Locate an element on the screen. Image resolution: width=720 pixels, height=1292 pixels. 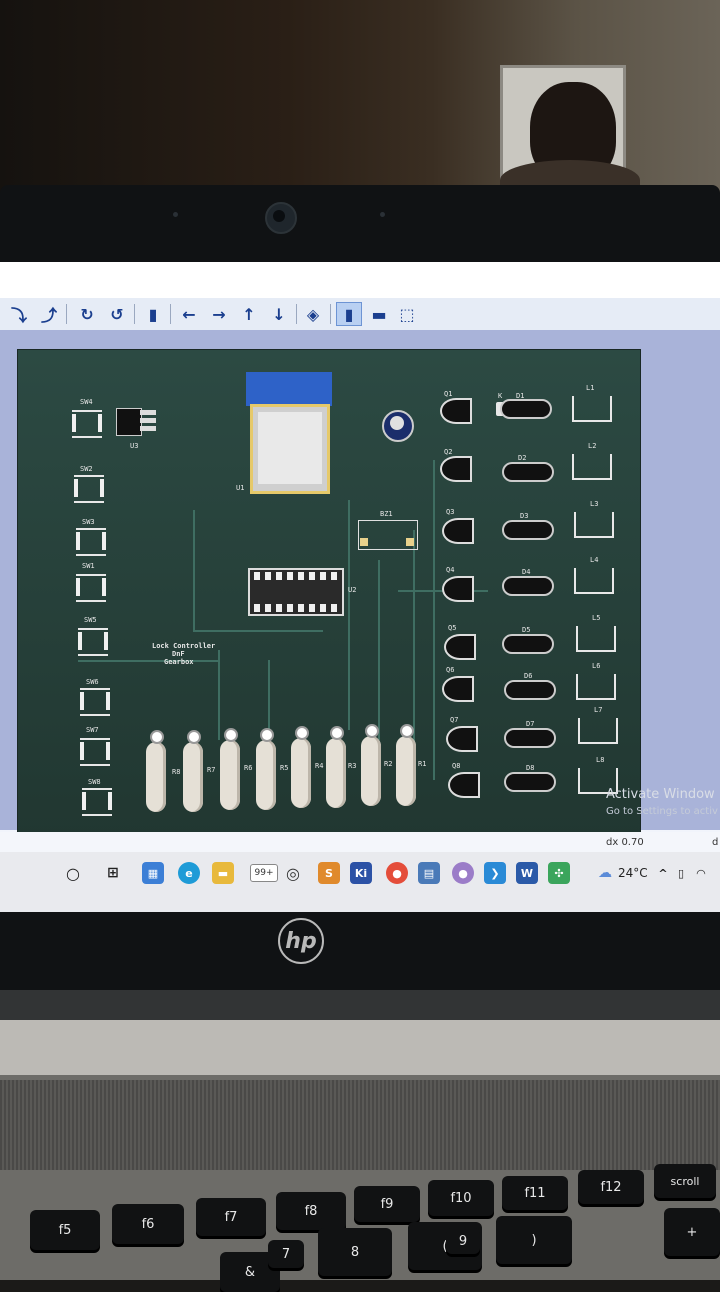
key-nine: 9 is located at coordinates (463, 1241).